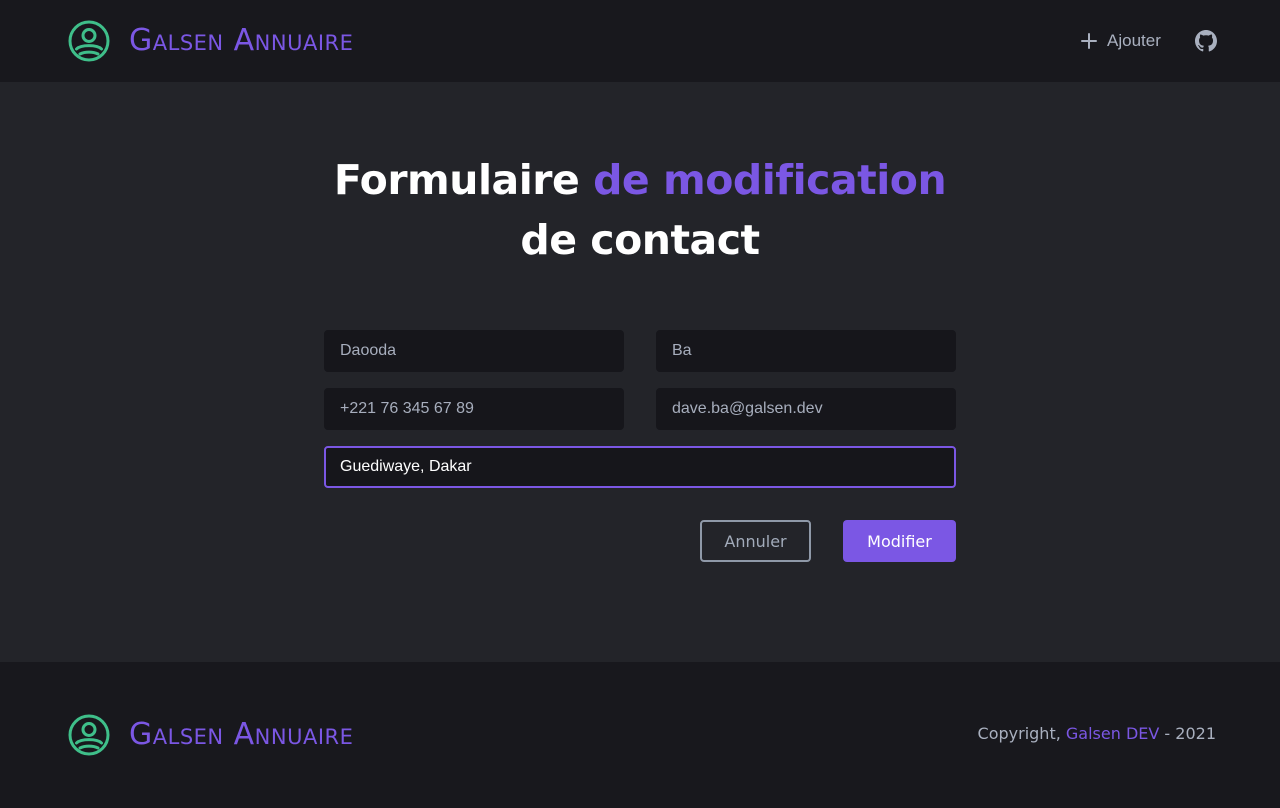 This screenshot has width=1280, height=808. Describe the element at coordinates (640, 467) in the screenshot. I see `address-field: Guediwaye, Dakar` at that location.